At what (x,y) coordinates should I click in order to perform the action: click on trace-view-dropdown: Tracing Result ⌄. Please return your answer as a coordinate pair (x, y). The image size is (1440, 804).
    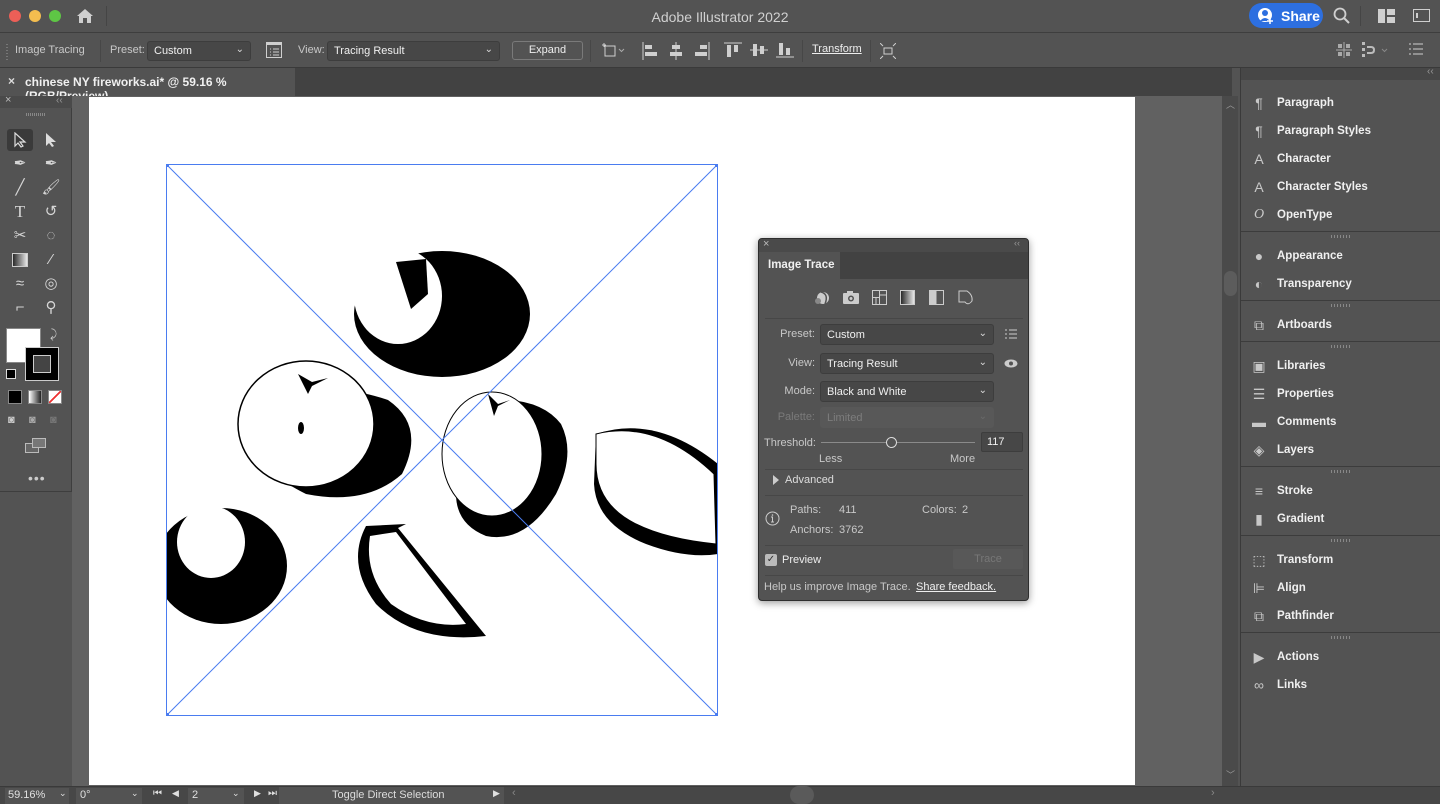
    Looking at the image, I should click on (907, 363).